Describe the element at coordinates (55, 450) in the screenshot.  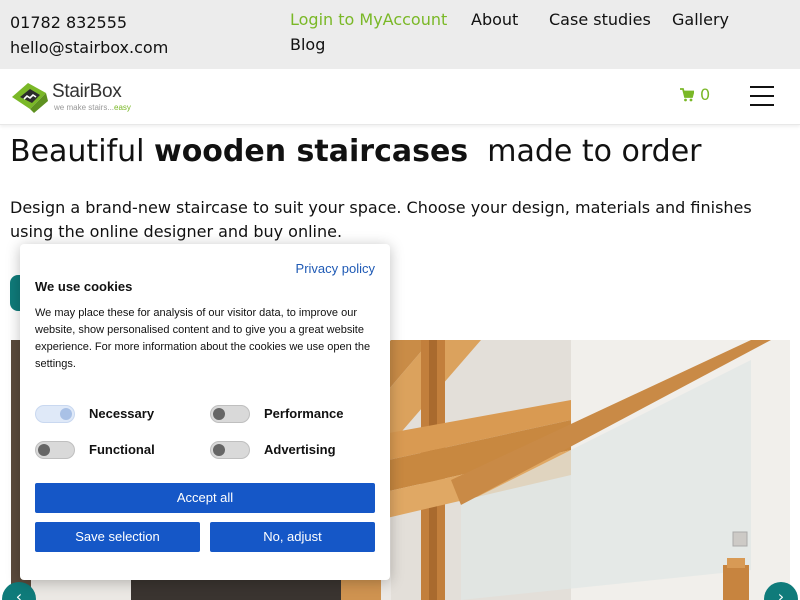
I see `toggle-functional` at that location.